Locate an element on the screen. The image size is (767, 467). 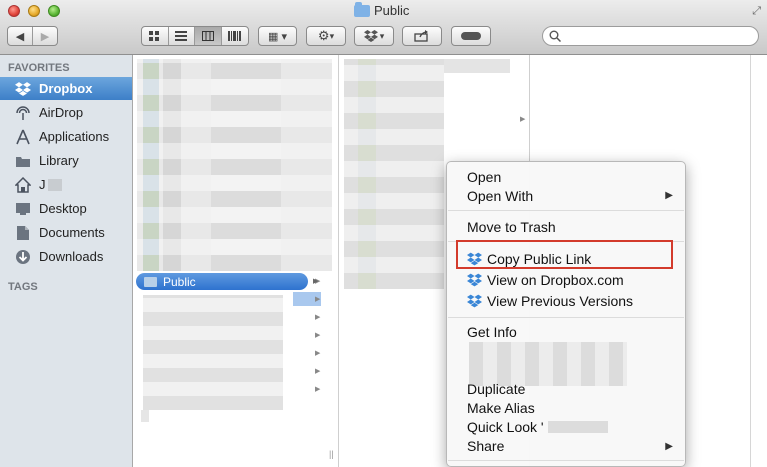
menu-item-view-previous-versions: View Previous Versions is located at coordinates (550, 300).